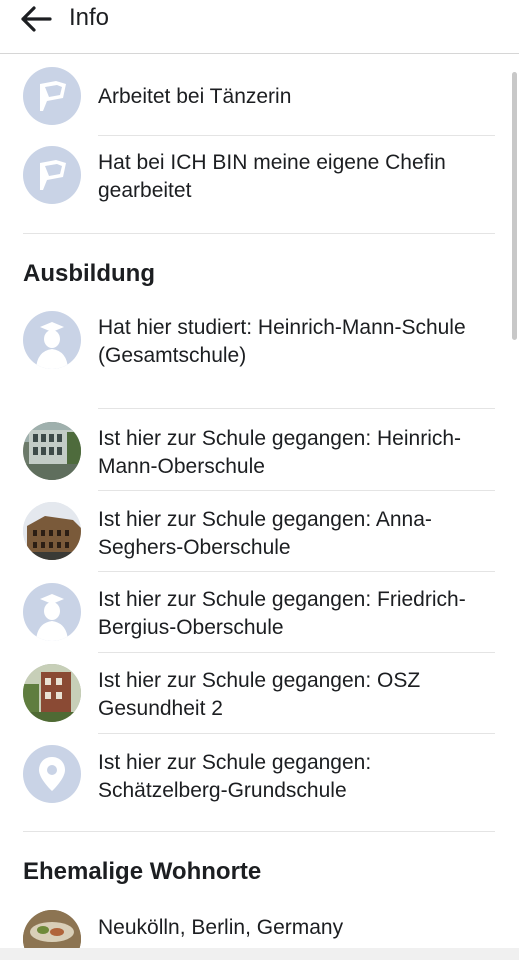 Image resolution: width=519 pixels, height=960 pixels. What do you see at coordinates (195, 96) in the screenshot?
I see `work-label: Arbeitet bei Tänzerin` at bounding box center [195, 96].